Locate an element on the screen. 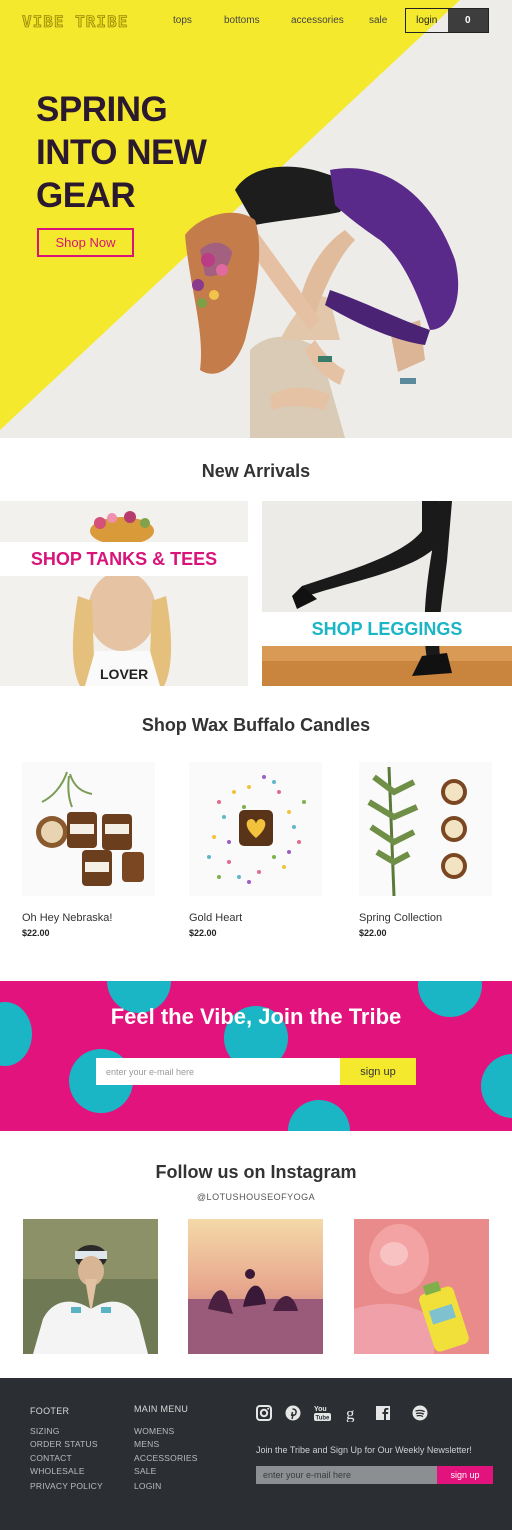  product-card: Spring Collection $22.00 is located at coordinates (425, 852).